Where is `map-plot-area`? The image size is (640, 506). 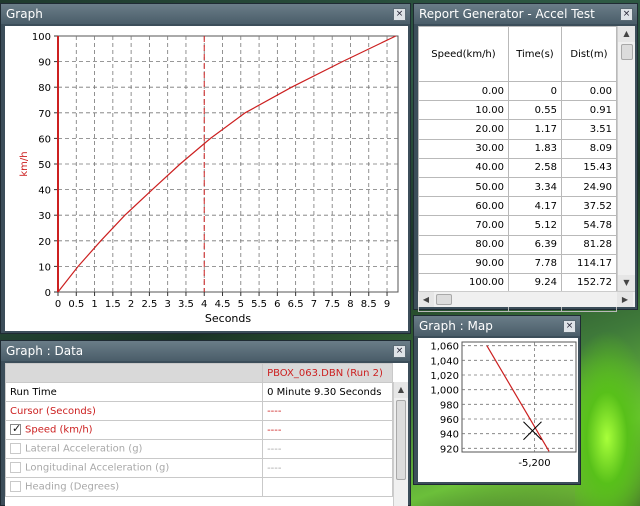
map-plot-area is located at coordinates (519, 397).